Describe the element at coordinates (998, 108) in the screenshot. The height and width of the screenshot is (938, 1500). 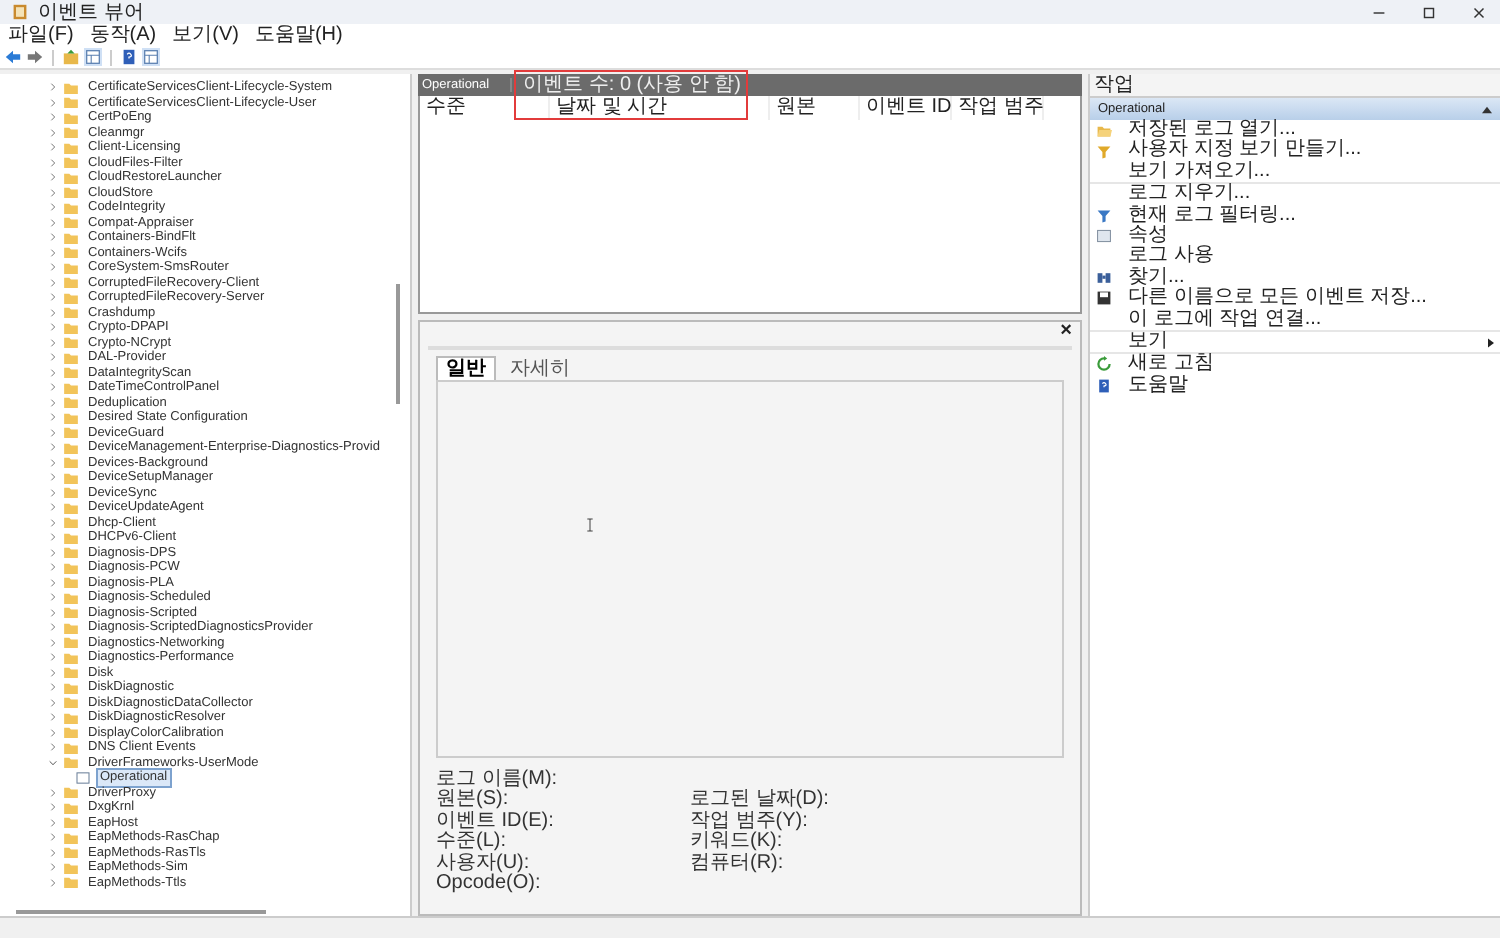
I see `column-header: 작업 범주` at that location.